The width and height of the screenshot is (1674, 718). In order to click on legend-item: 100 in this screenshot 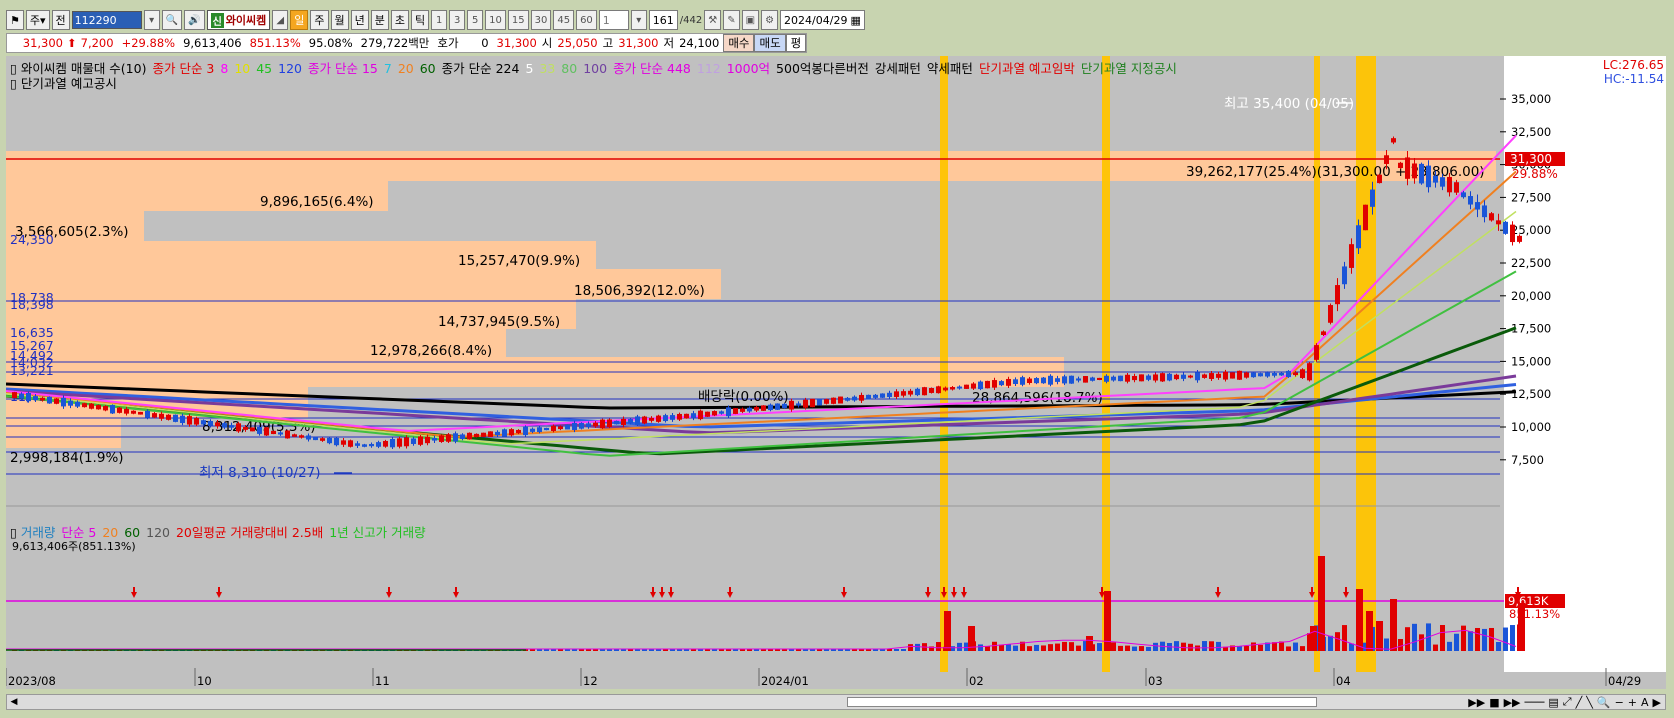, I will do `click(595, 68)`.